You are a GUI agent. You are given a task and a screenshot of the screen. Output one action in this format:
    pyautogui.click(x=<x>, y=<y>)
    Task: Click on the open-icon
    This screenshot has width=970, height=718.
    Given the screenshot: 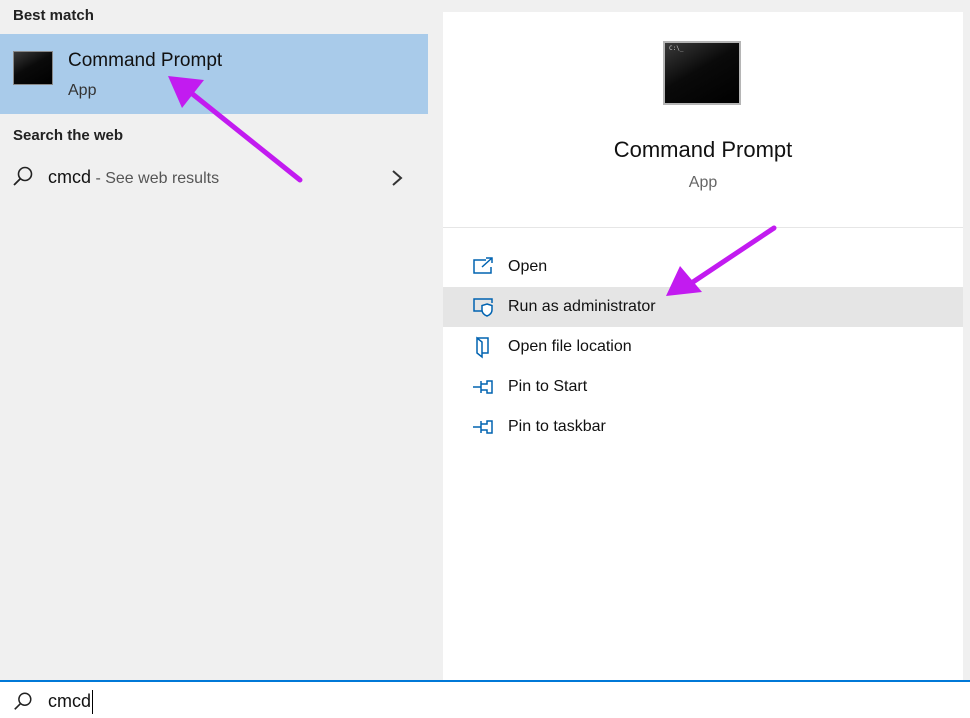 What is the action you would take?
    pyautogui.click(x=483, y=265)
    